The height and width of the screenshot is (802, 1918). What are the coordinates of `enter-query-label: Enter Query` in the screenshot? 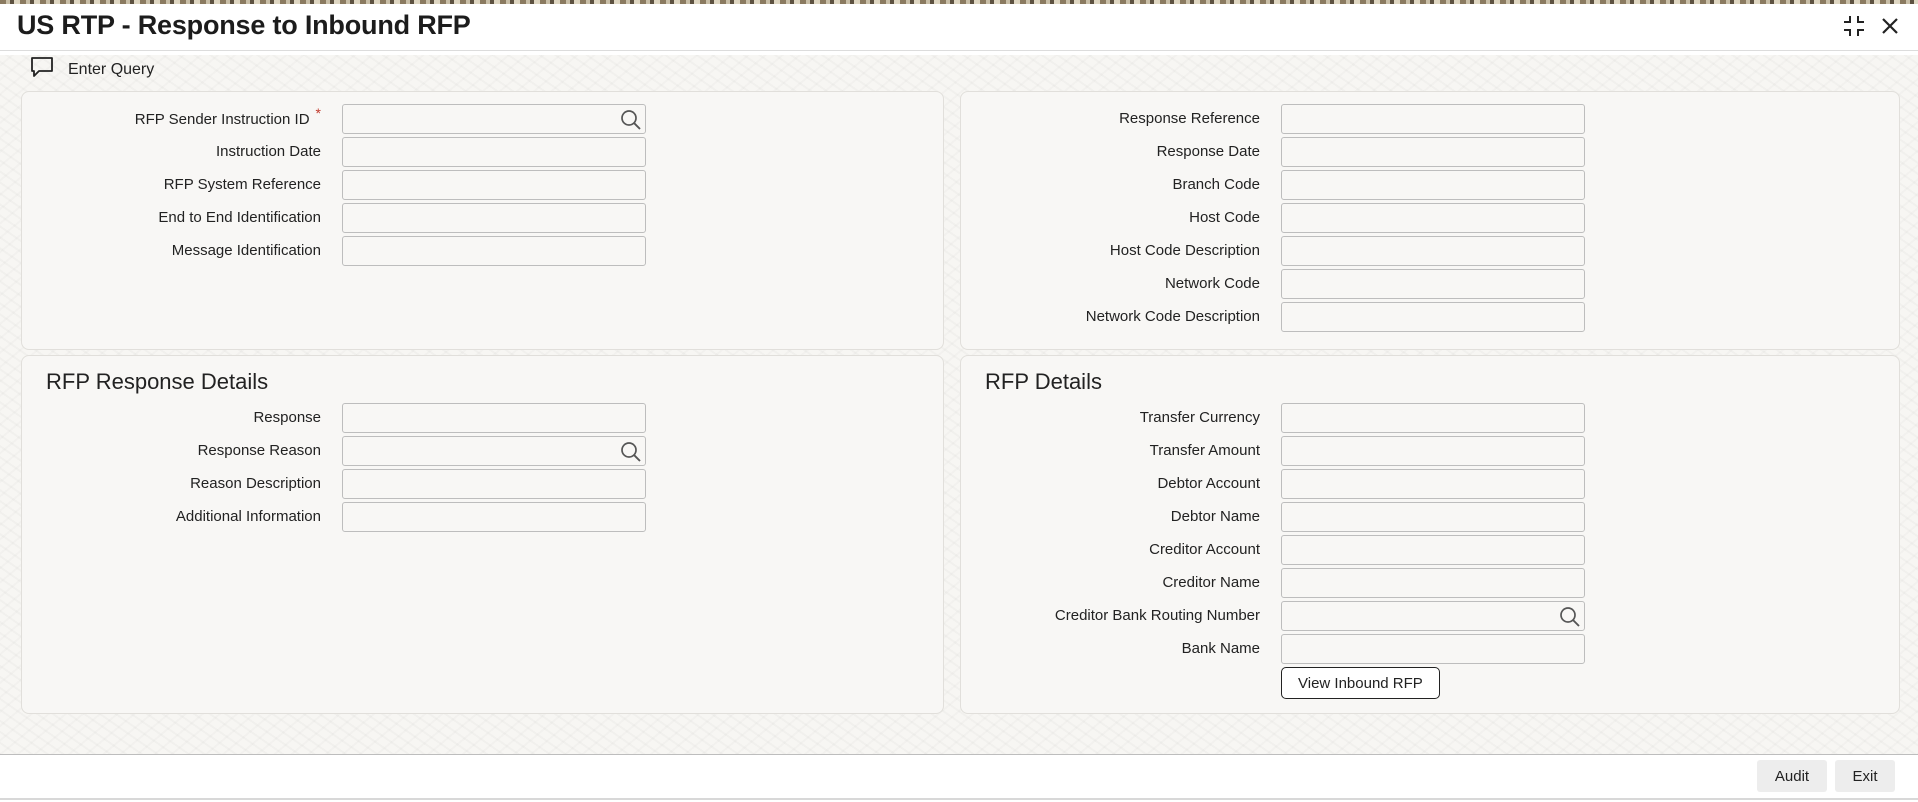 It's located at (111, 69).